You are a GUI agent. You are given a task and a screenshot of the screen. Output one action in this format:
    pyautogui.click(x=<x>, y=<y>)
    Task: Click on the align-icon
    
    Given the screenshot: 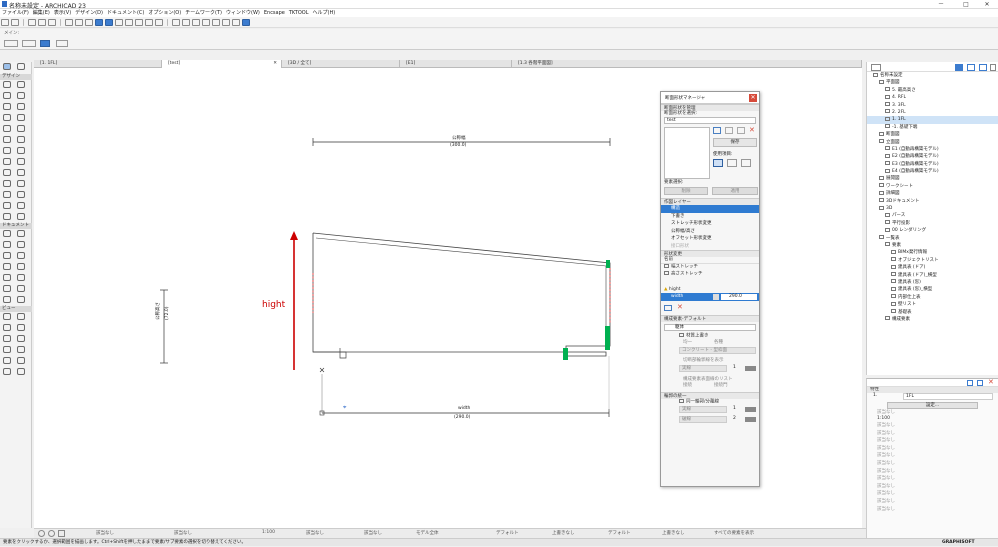 What is the action you would take?
    pyautogui.click(x=176, y=22)
    